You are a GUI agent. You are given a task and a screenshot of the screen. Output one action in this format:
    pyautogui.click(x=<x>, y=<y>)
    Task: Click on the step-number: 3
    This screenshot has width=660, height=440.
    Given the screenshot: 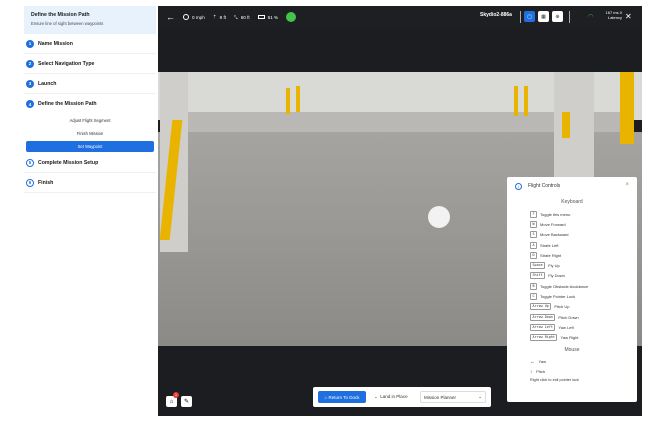 What is the action you would take?
    pyautogui.click(x=30, y=83)
    